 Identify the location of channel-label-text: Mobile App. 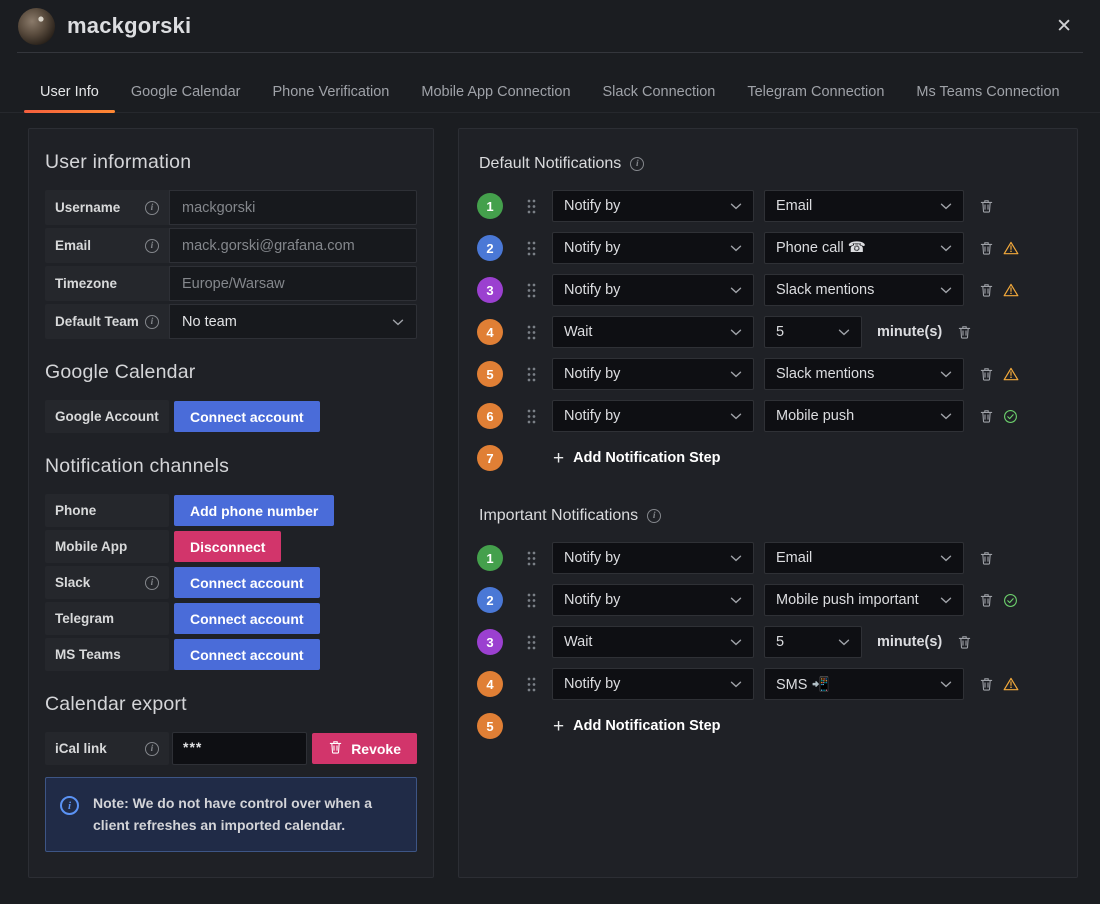
(91, 546).